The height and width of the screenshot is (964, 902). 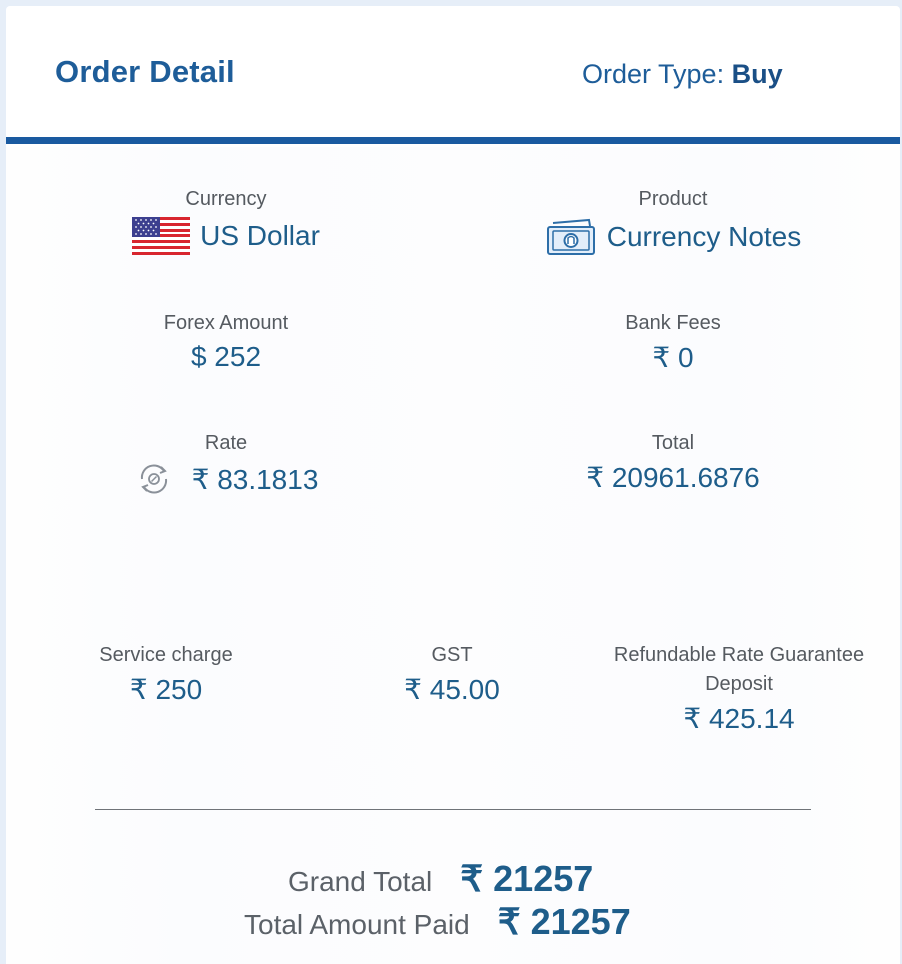 What do you see at coordinates (255, 479) in the screenshot?
I see `rate-value: ₹ 83.1813` at bounding box center [255, 479].